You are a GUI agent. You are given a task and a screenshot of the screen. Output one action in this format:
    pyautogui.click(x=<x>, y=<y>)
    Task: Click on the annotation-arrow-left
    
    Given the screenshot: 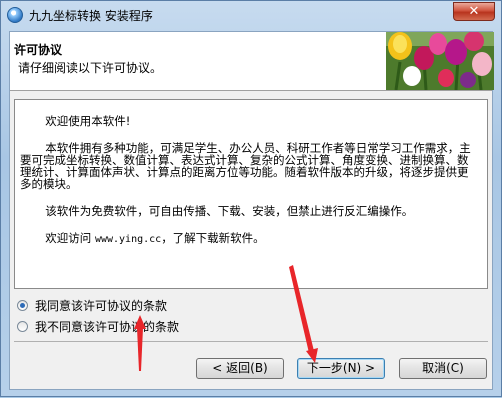 What is the action you would take?
    pyautogui.click(x=140, y=322)
    